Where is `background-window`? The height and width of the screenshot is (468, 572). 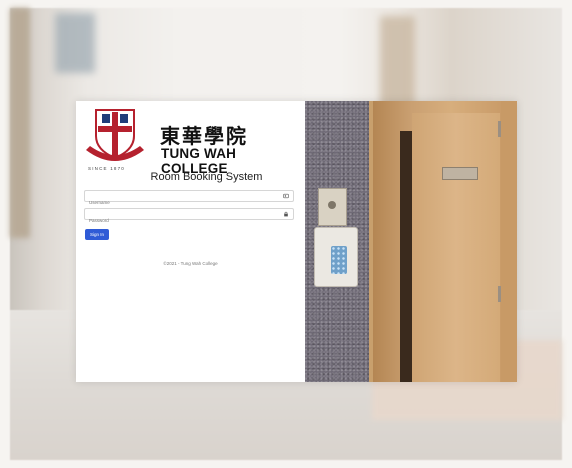
background-window is located at coordinates (75, 43).